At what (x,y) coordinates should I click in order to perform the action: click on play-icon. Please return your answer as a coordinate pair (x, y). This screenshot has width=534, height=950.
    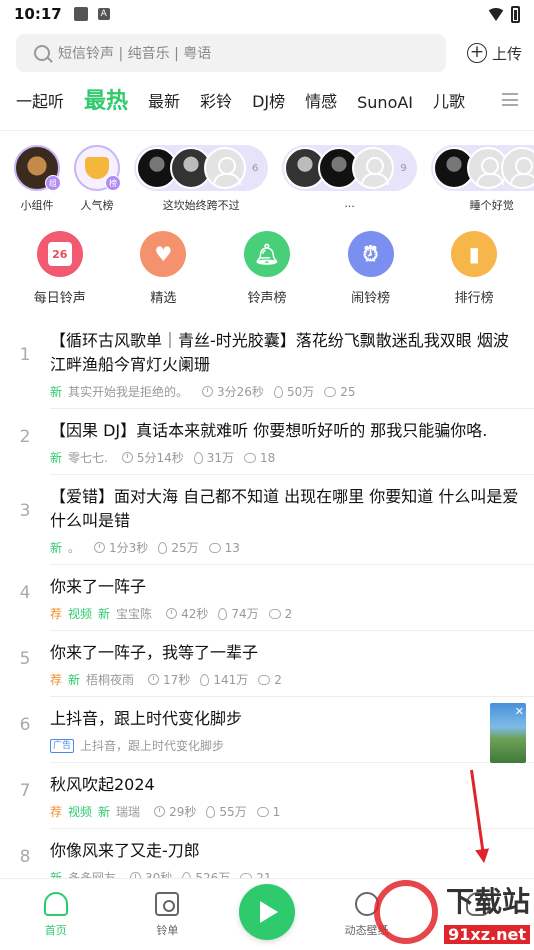
    Looking at the image, I should click on (268, 912).